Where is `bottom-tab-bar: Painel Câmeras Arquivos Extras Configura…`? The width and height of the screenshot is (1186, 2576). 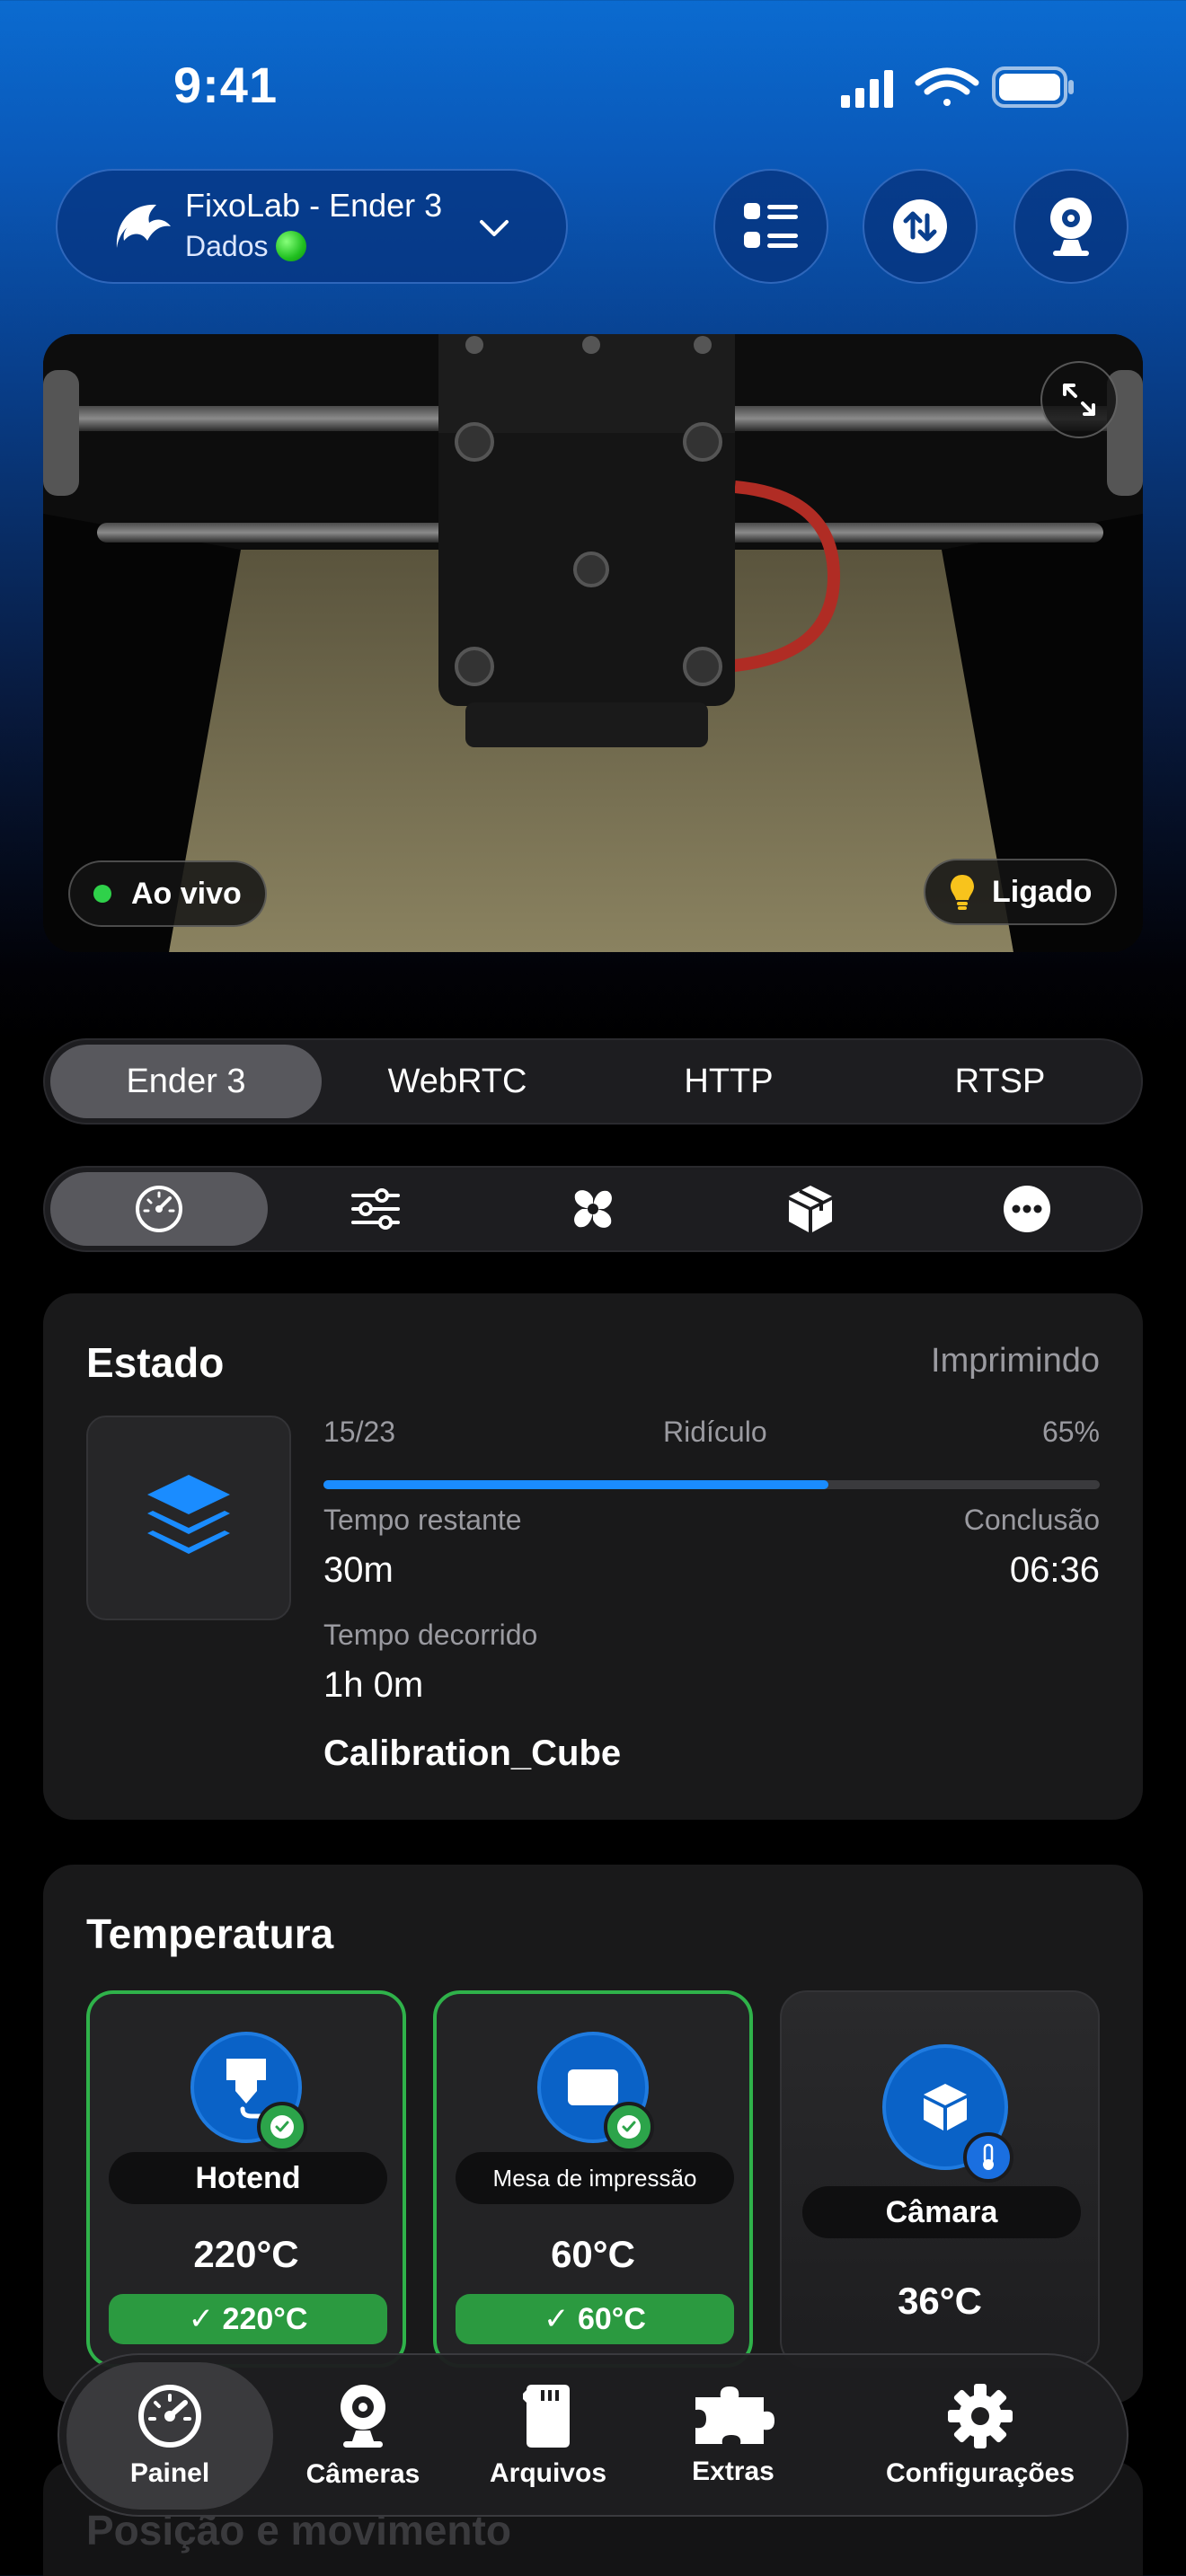
bottom-tab-bar: Painel Câmeras Arquivos Extras Configura… is located at coordinates (593, 2435).